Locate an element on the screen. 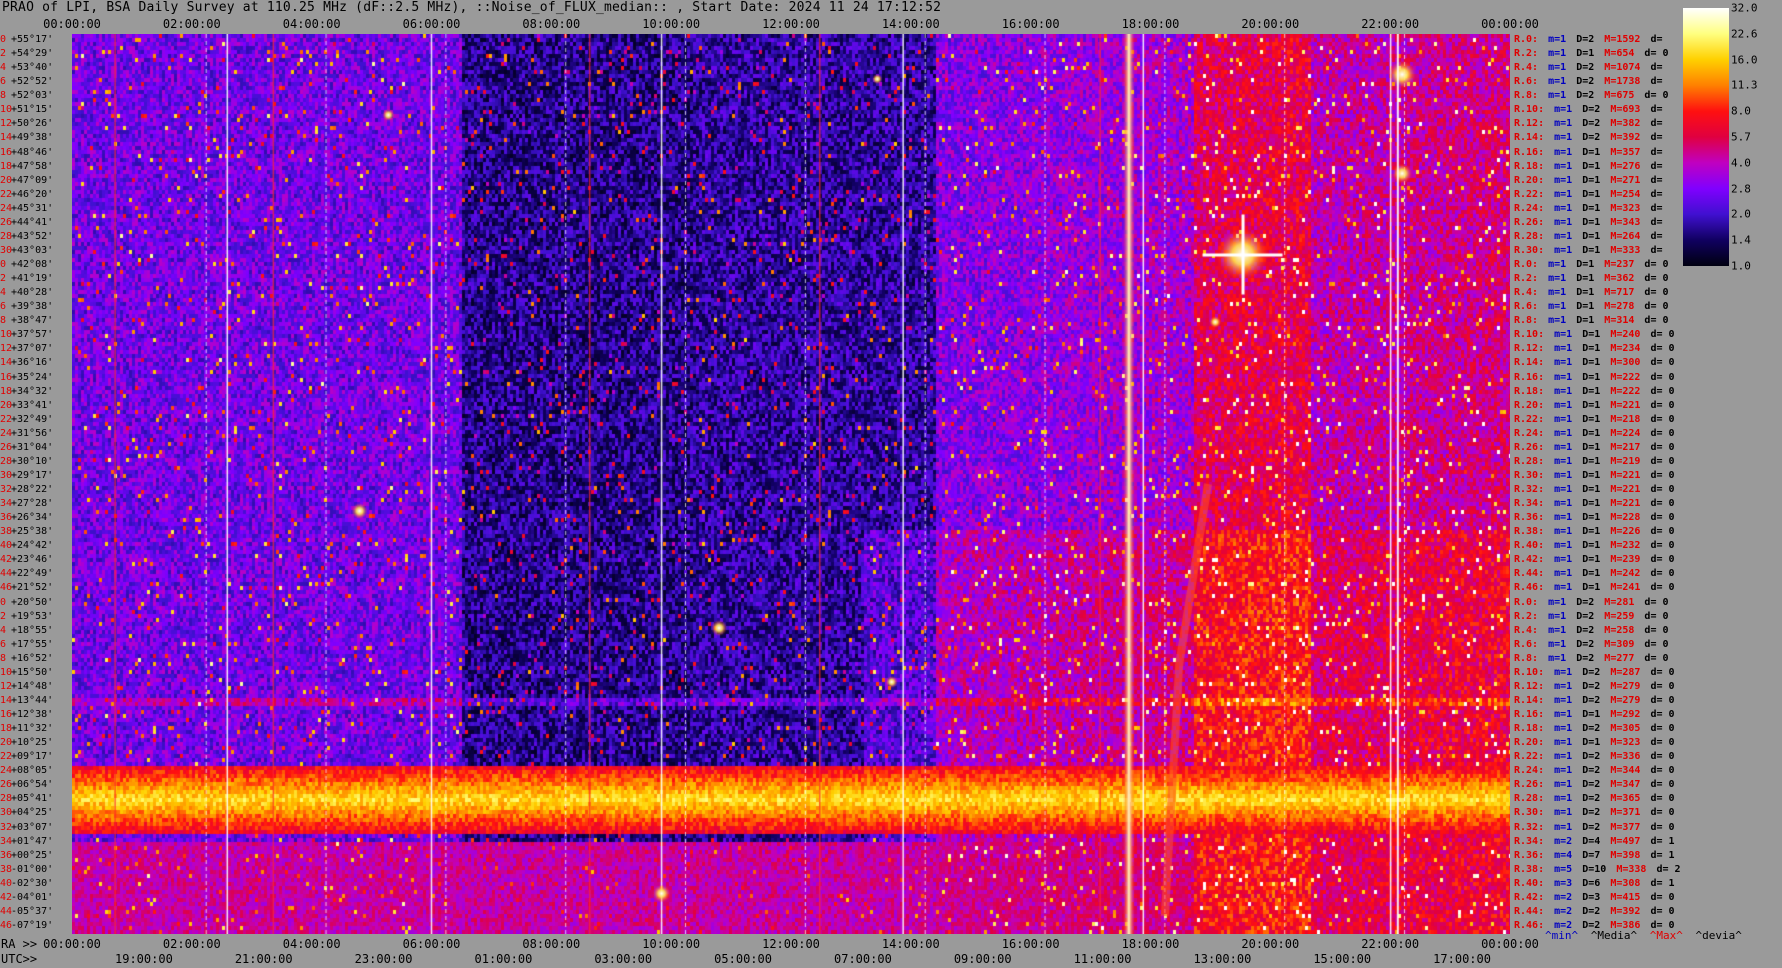  beam-stat-row: R.6: m=1 D=2 M=309 d= 0 is located at coordinates (1593, 644).